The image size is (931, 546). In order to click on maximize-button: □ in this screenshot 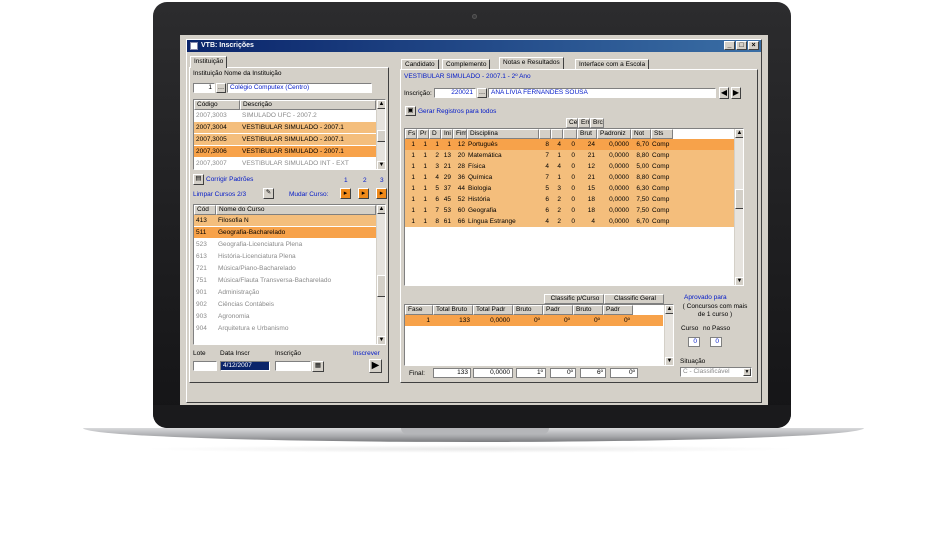, I will do `click(741, 45)`.